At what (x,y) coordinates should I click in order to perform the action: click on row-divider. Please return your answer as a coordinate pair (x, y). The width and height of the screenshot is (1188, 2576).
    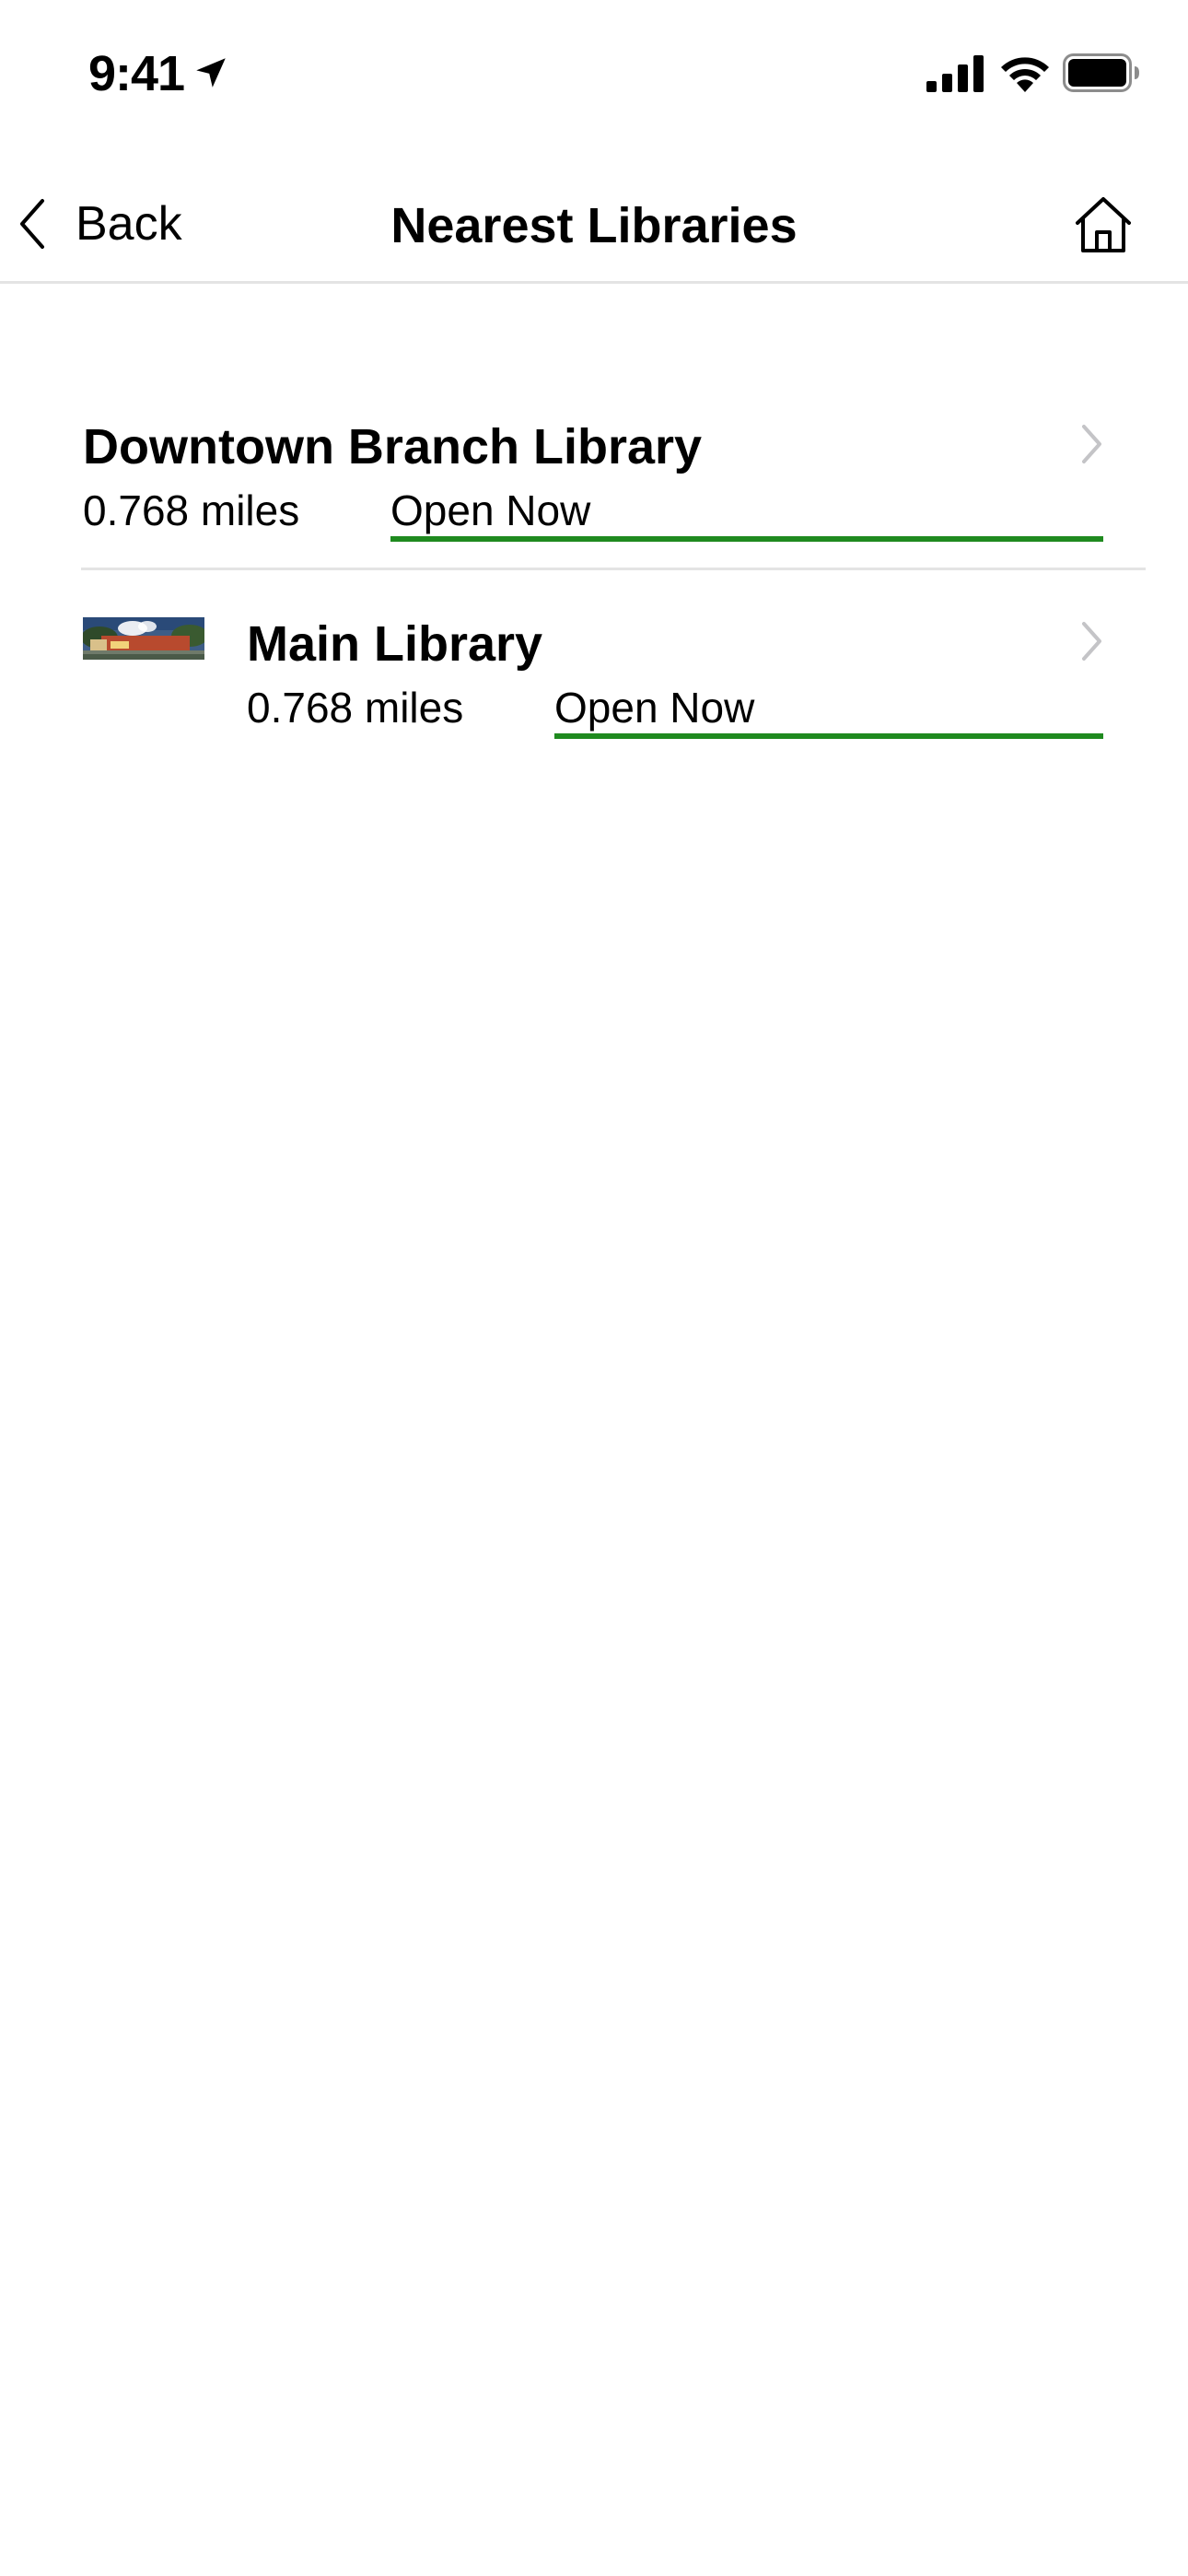
    Looking at the image, I should click on (613, 569).